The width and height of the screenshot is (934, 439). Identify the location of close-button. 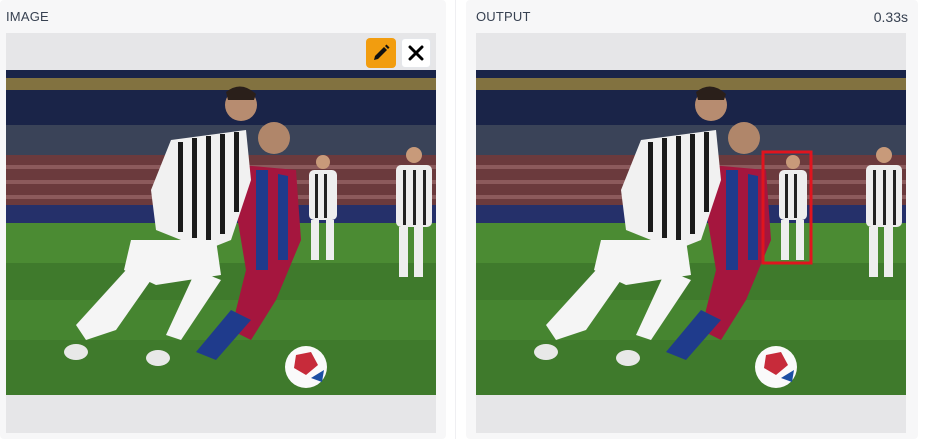
(416, 53).